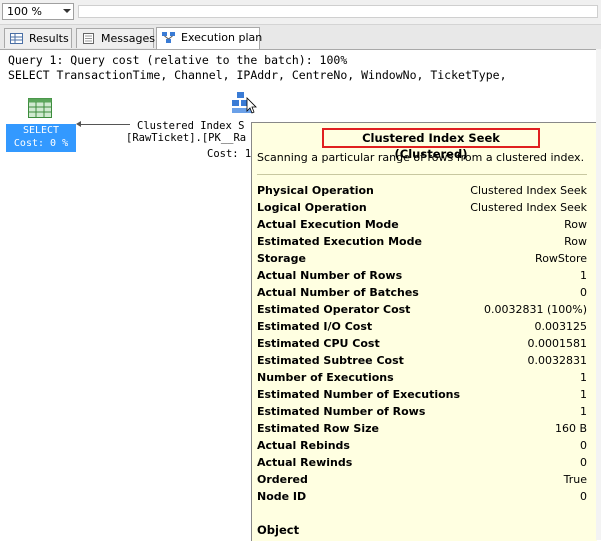 This screenshot has width=601, height=541. Describe the element at coordinates (244, 103) in the screenshot. I see `clustered-index-seek-icon` at that location.